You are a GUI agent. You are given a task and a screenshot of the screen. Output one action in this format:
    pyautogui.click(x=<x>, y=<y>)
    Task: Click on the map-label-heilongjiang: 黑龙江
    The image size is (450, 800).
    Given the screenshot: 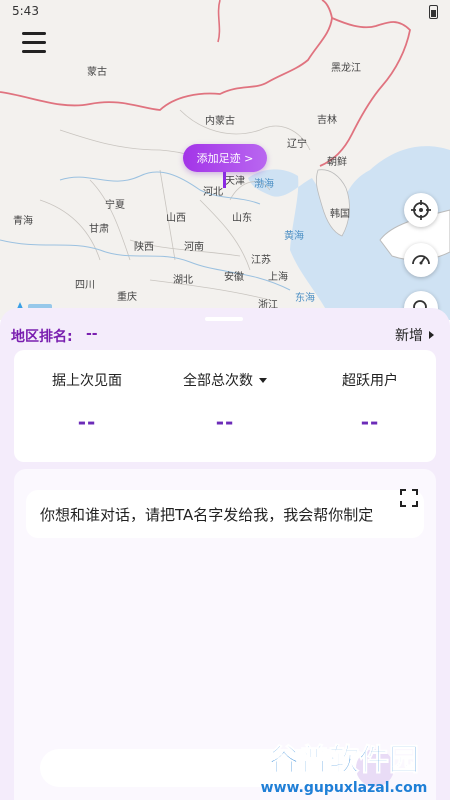 What is the action you would take?
    pyautogui.click(x=346, y=68)
    